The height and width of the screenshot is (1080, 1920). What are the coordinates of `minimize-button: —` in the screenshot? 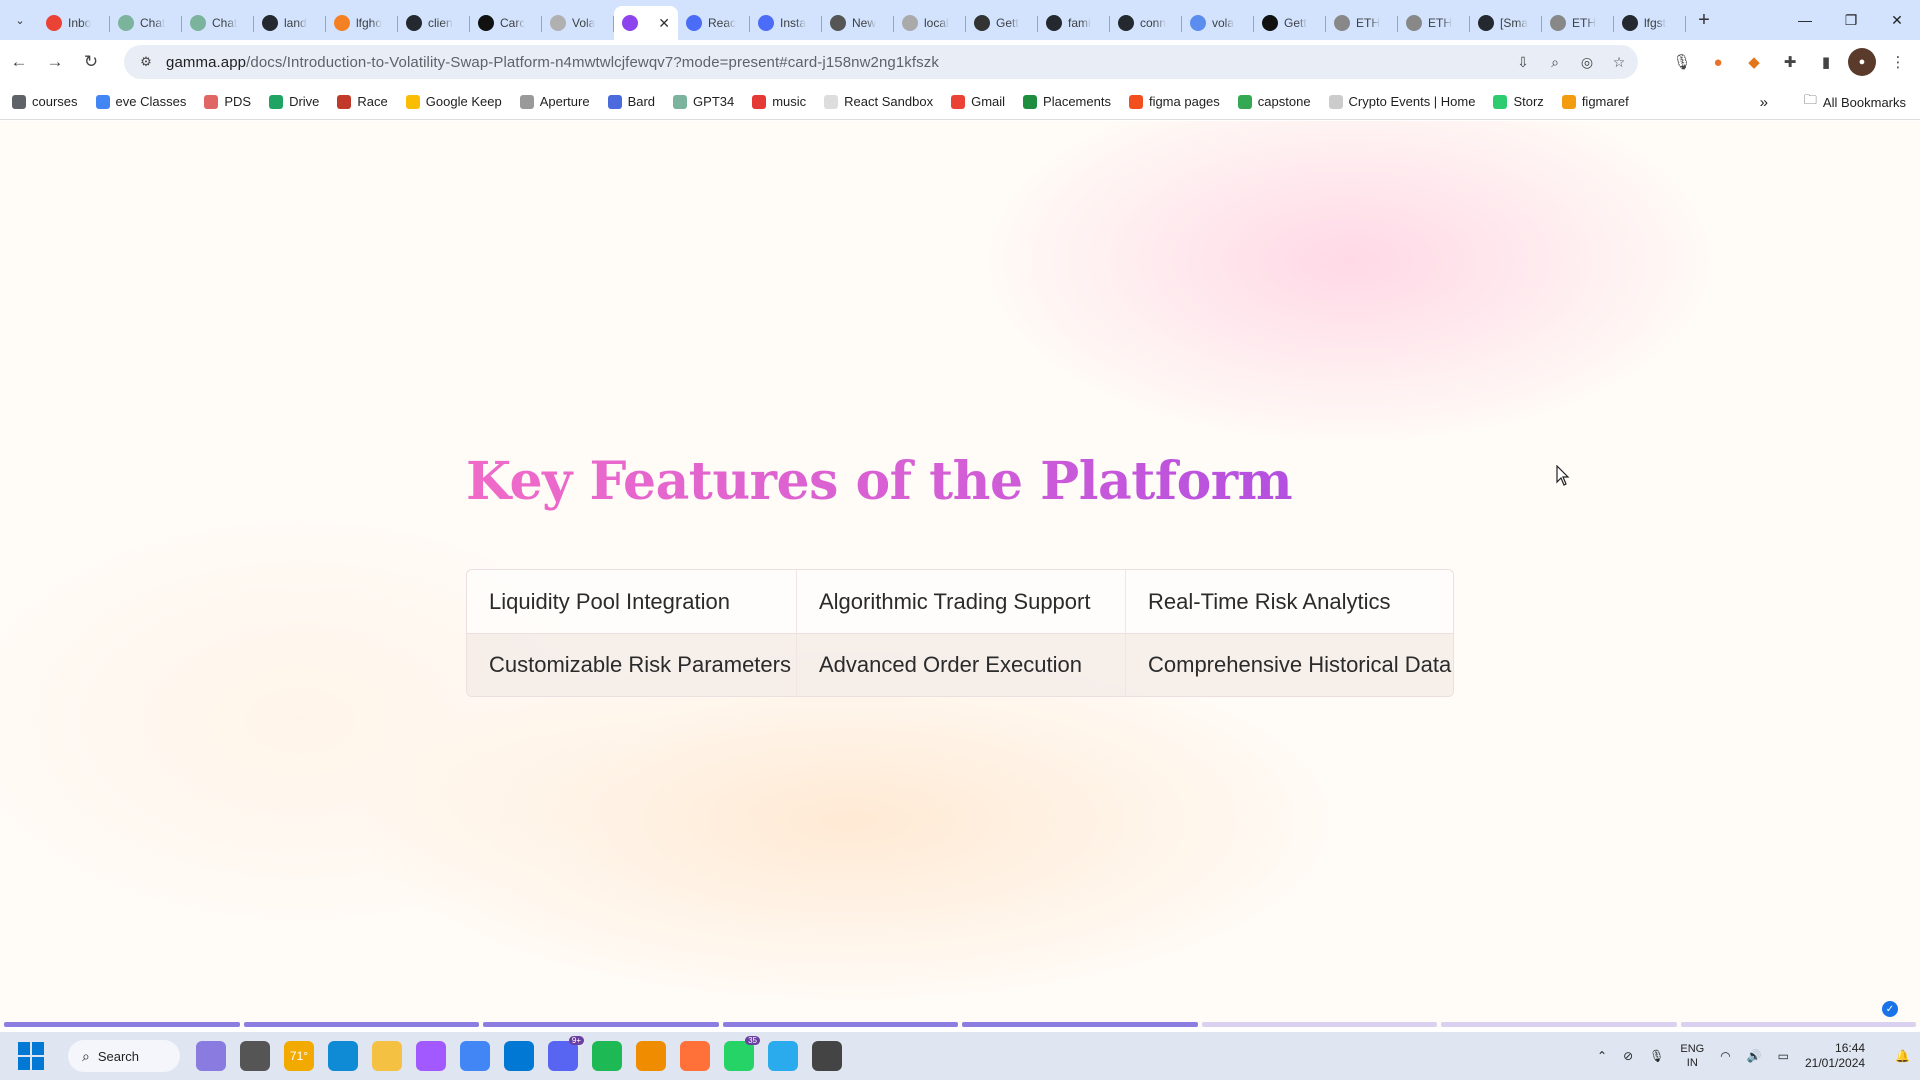 It's located at (1805, 20).